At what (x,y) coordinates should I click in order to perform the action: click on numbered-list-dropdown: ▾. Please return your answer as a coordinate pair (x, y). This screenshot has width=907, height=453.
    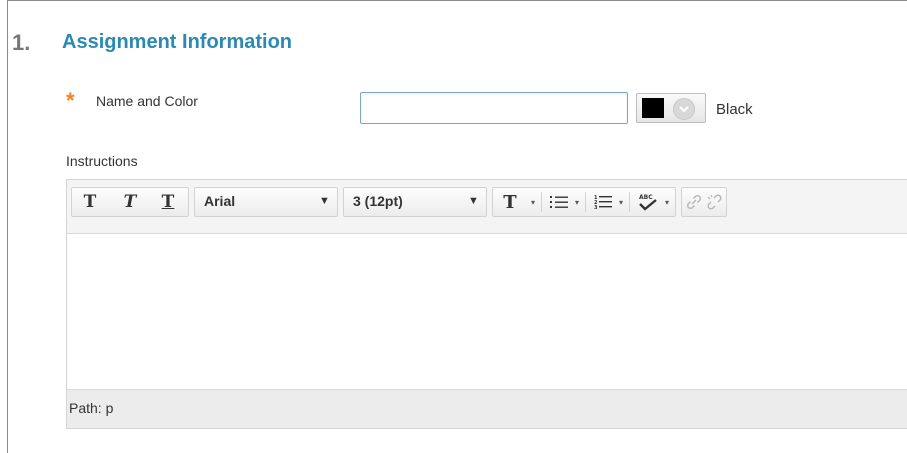
    Looking at the image, I should click on (621, 202).